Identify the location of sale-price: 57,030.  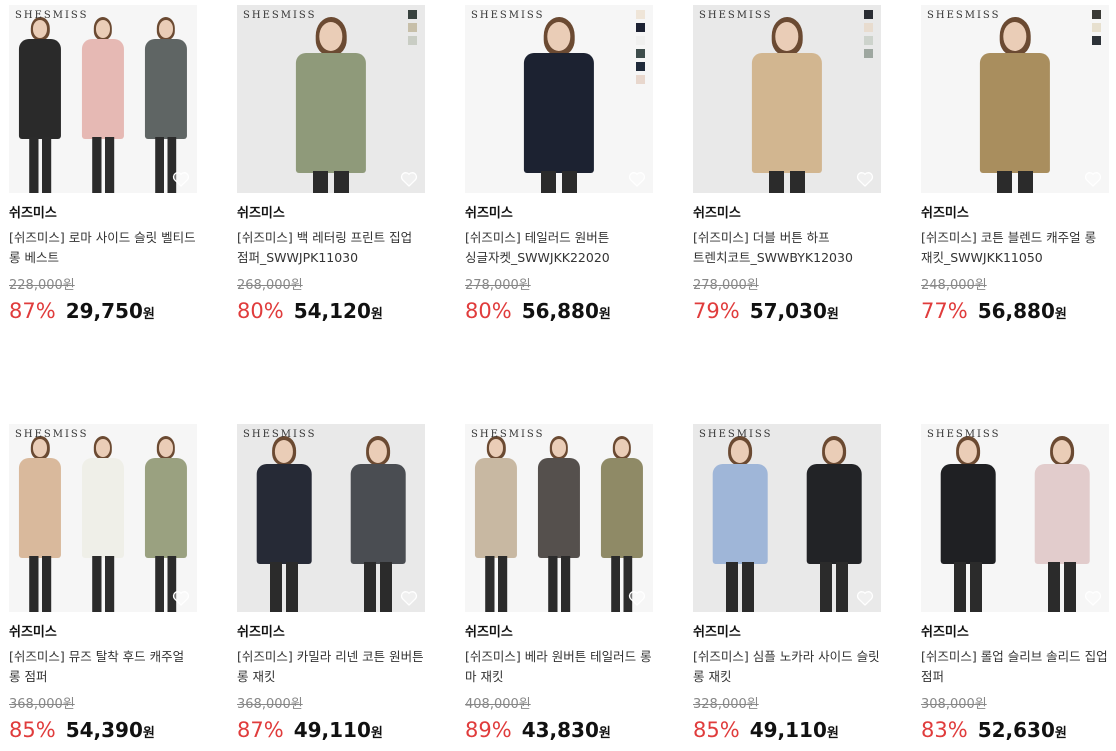
(788, 311).